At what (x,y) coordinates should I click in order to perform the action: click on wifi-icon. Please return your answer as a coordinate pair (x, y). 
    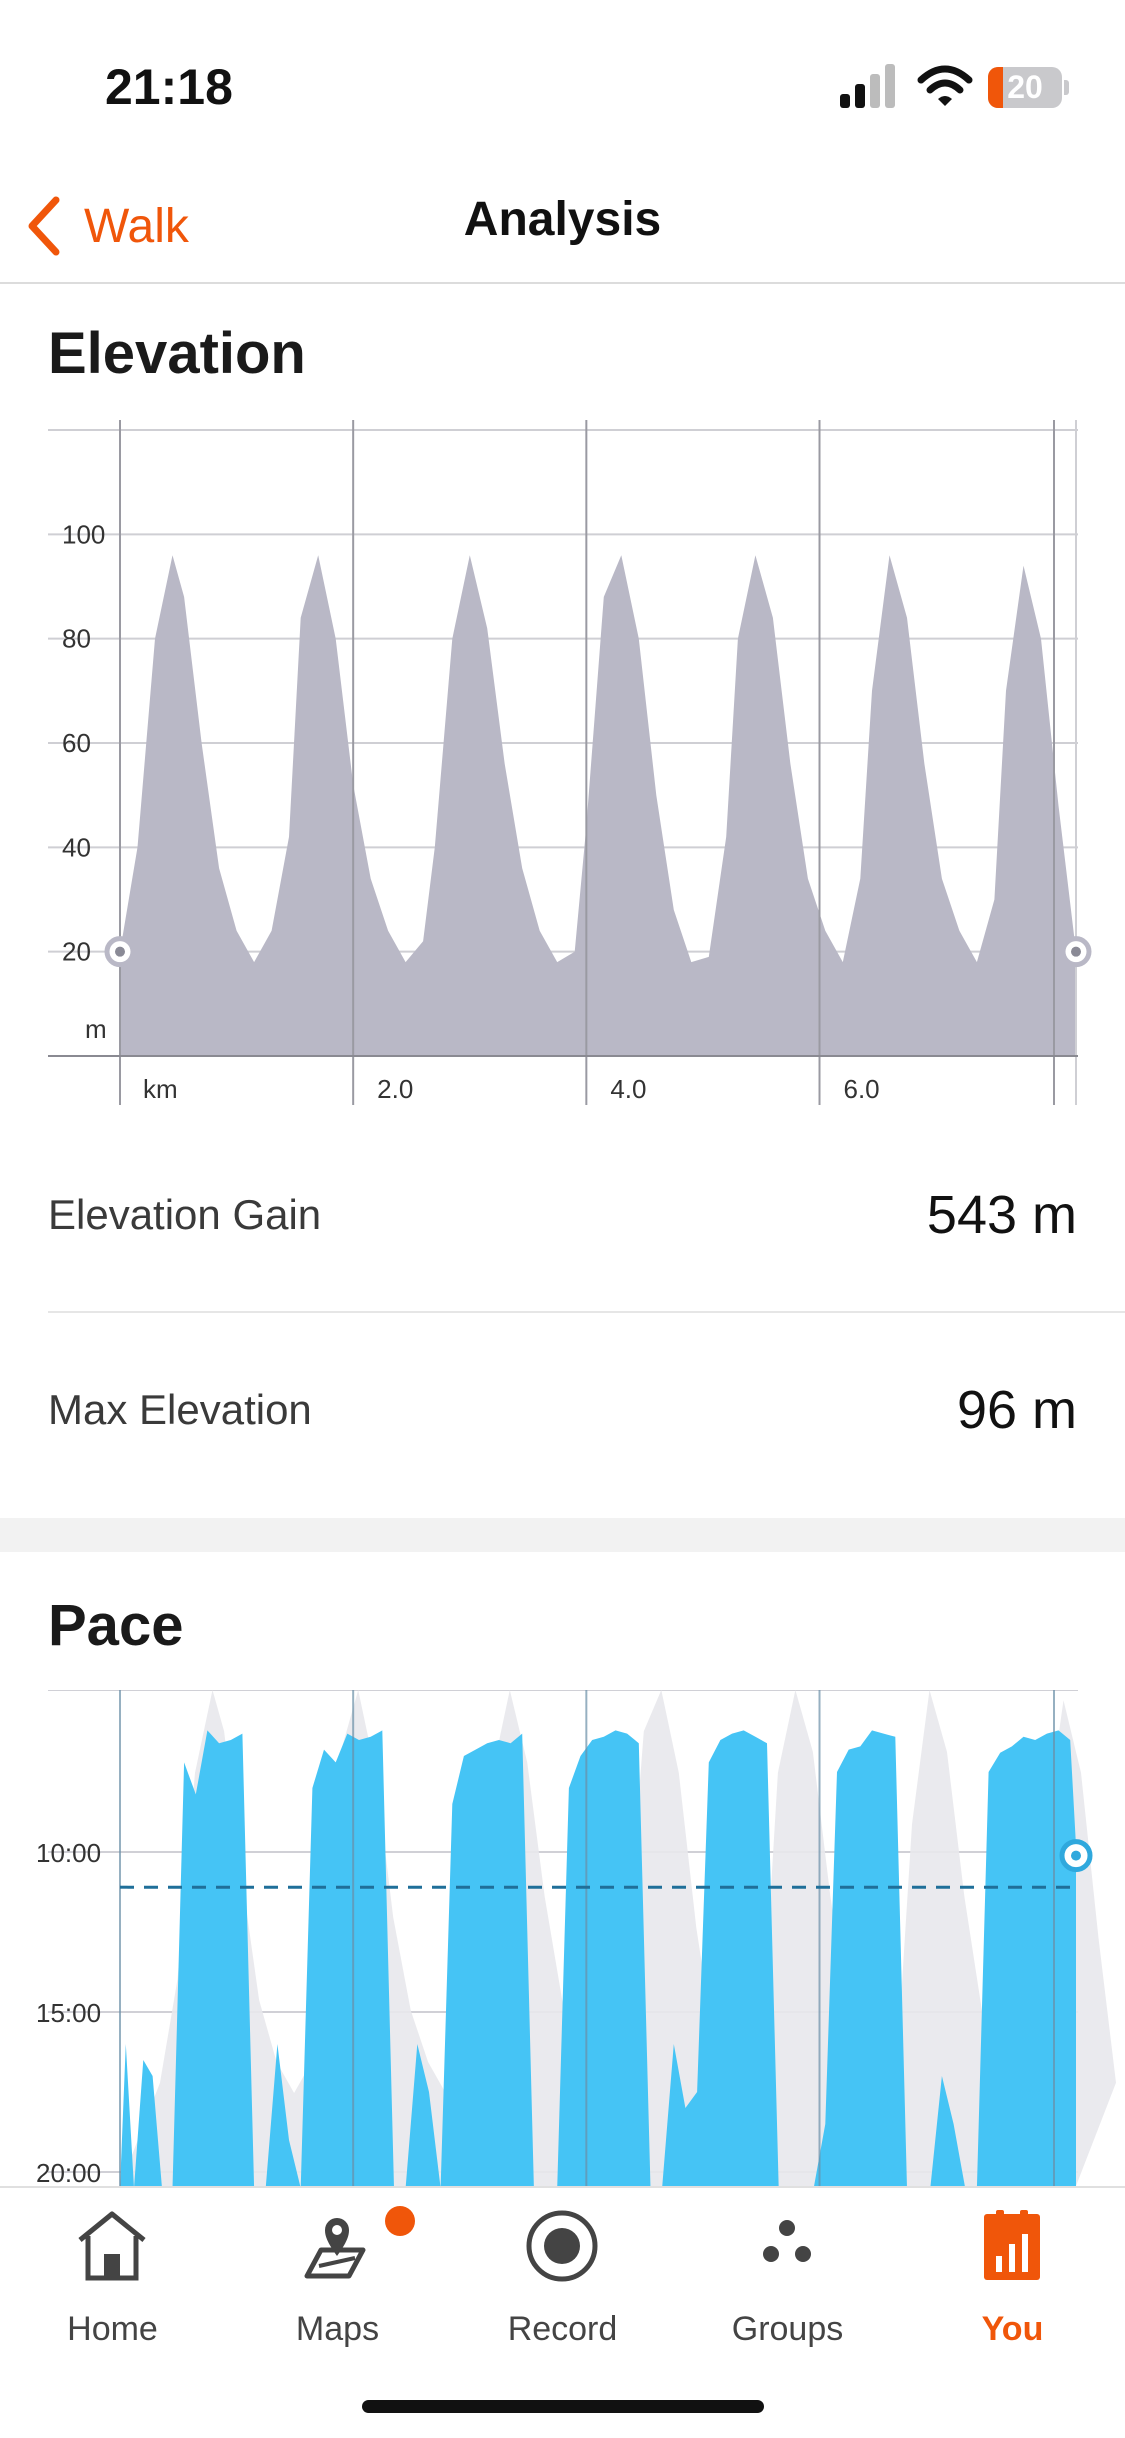
    Looking at the image, I should click on (945, 86).